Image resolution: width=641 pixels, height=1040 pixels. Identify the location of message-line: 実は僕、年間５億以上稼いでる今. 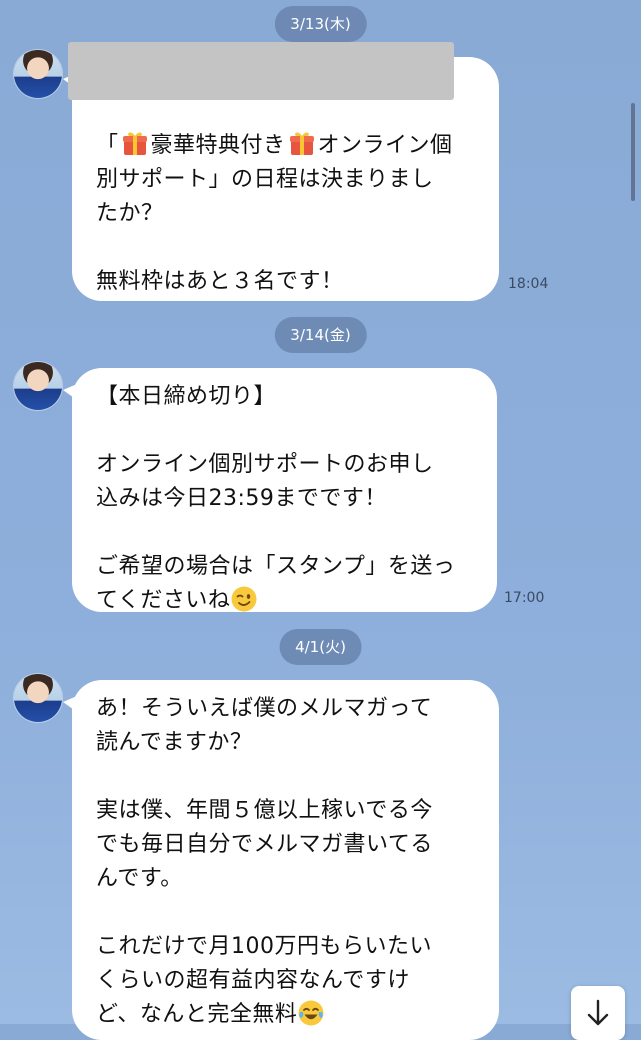
(264, 810).